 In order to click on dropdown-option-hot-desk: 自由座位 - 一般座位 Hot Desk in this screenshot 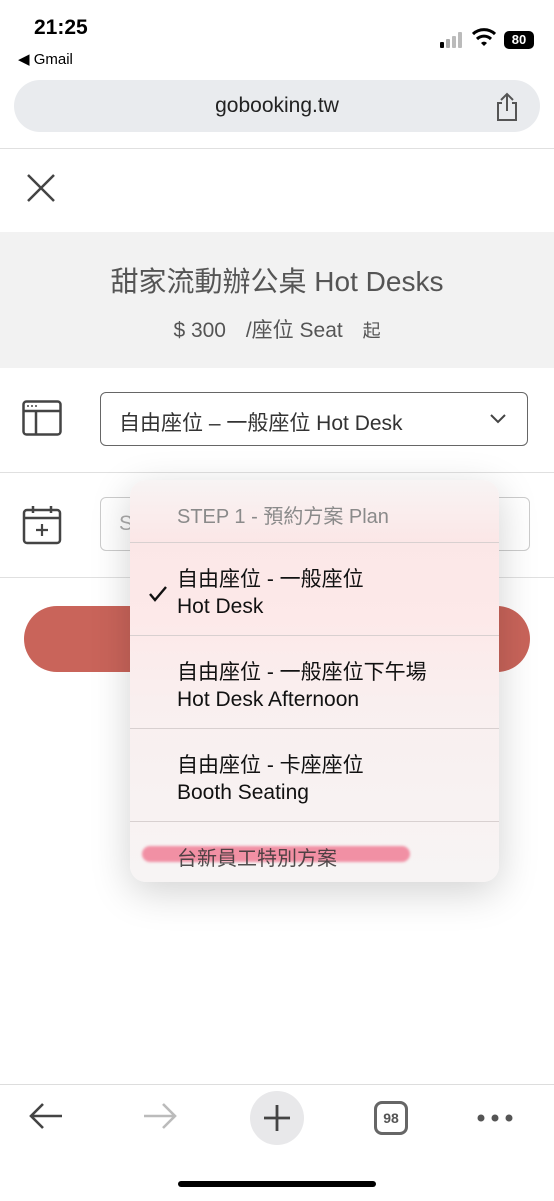, I will do `click(314, 589)`.